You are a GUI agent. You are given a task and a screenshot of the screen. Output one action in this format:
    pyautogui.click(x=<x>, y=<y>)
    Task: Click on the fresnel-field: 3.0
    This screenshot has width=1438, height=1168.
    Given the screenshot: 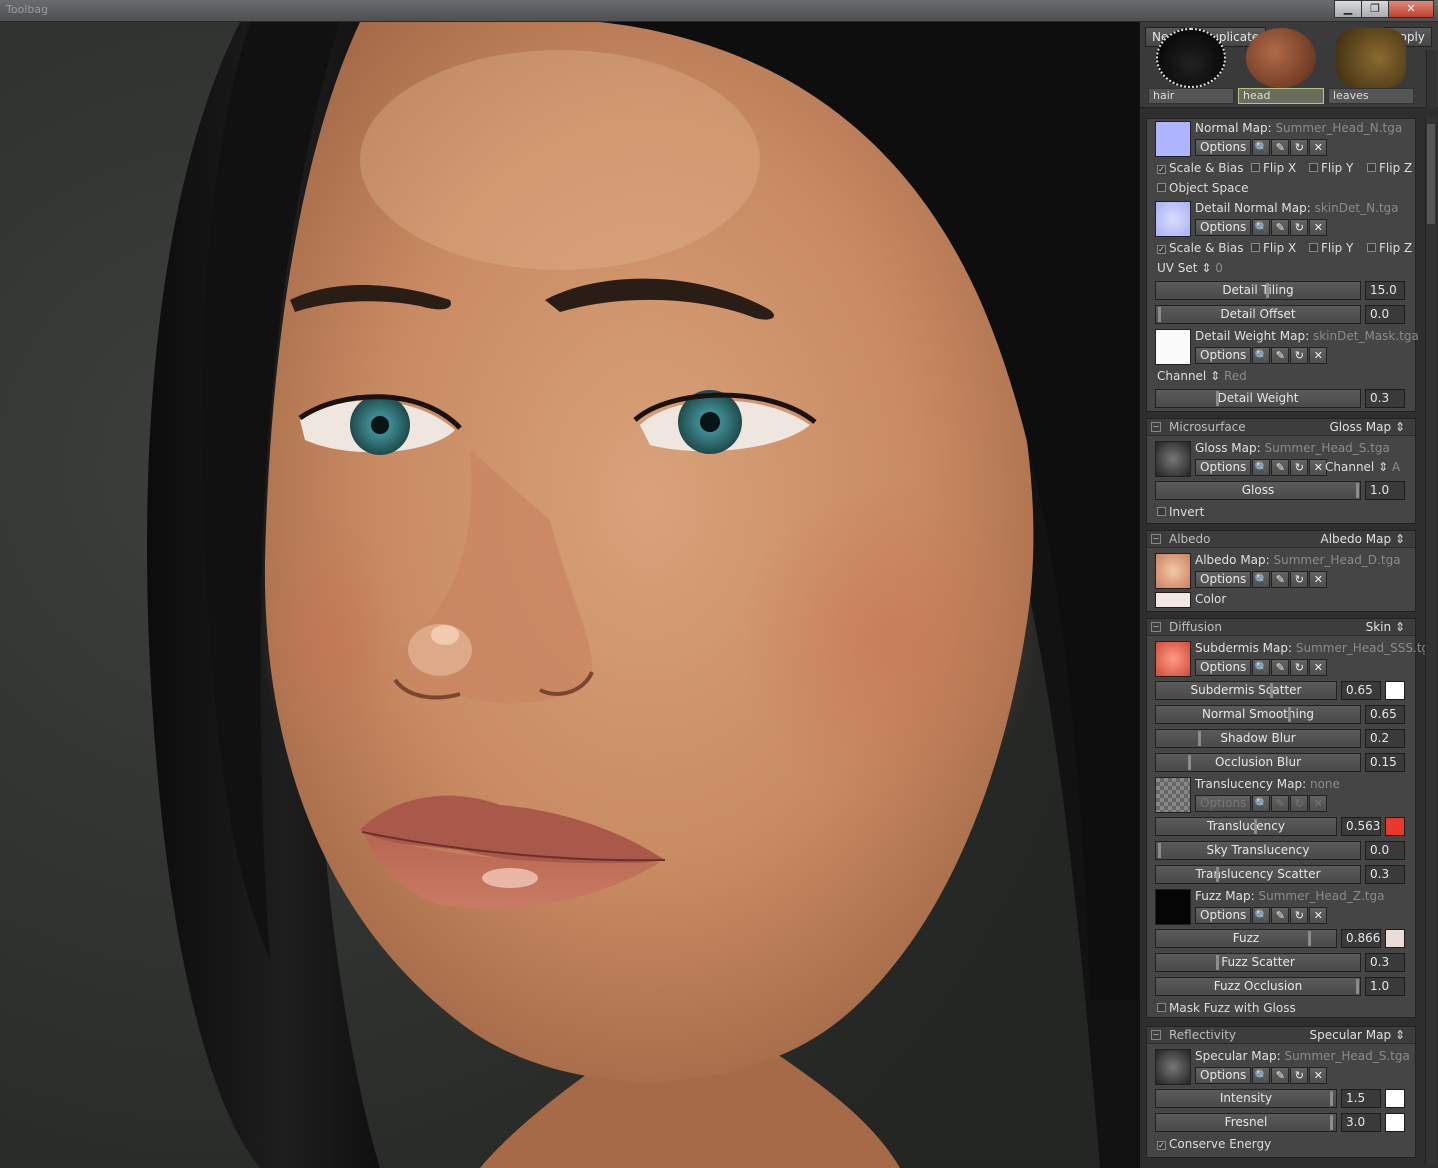 What is the action you would take?
    pyautogui.click(x=1361, y=1122)
    